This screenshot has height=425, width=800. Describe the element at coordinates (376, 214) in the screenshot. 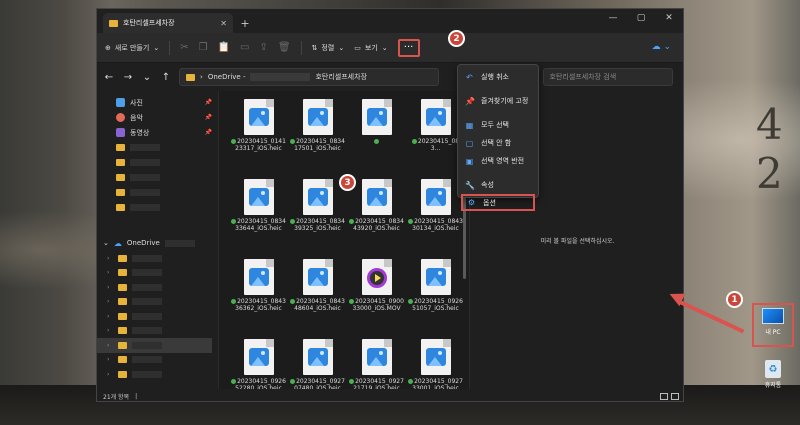

I see `file-item: 20230415_083443920_iOS.heic` at that location.